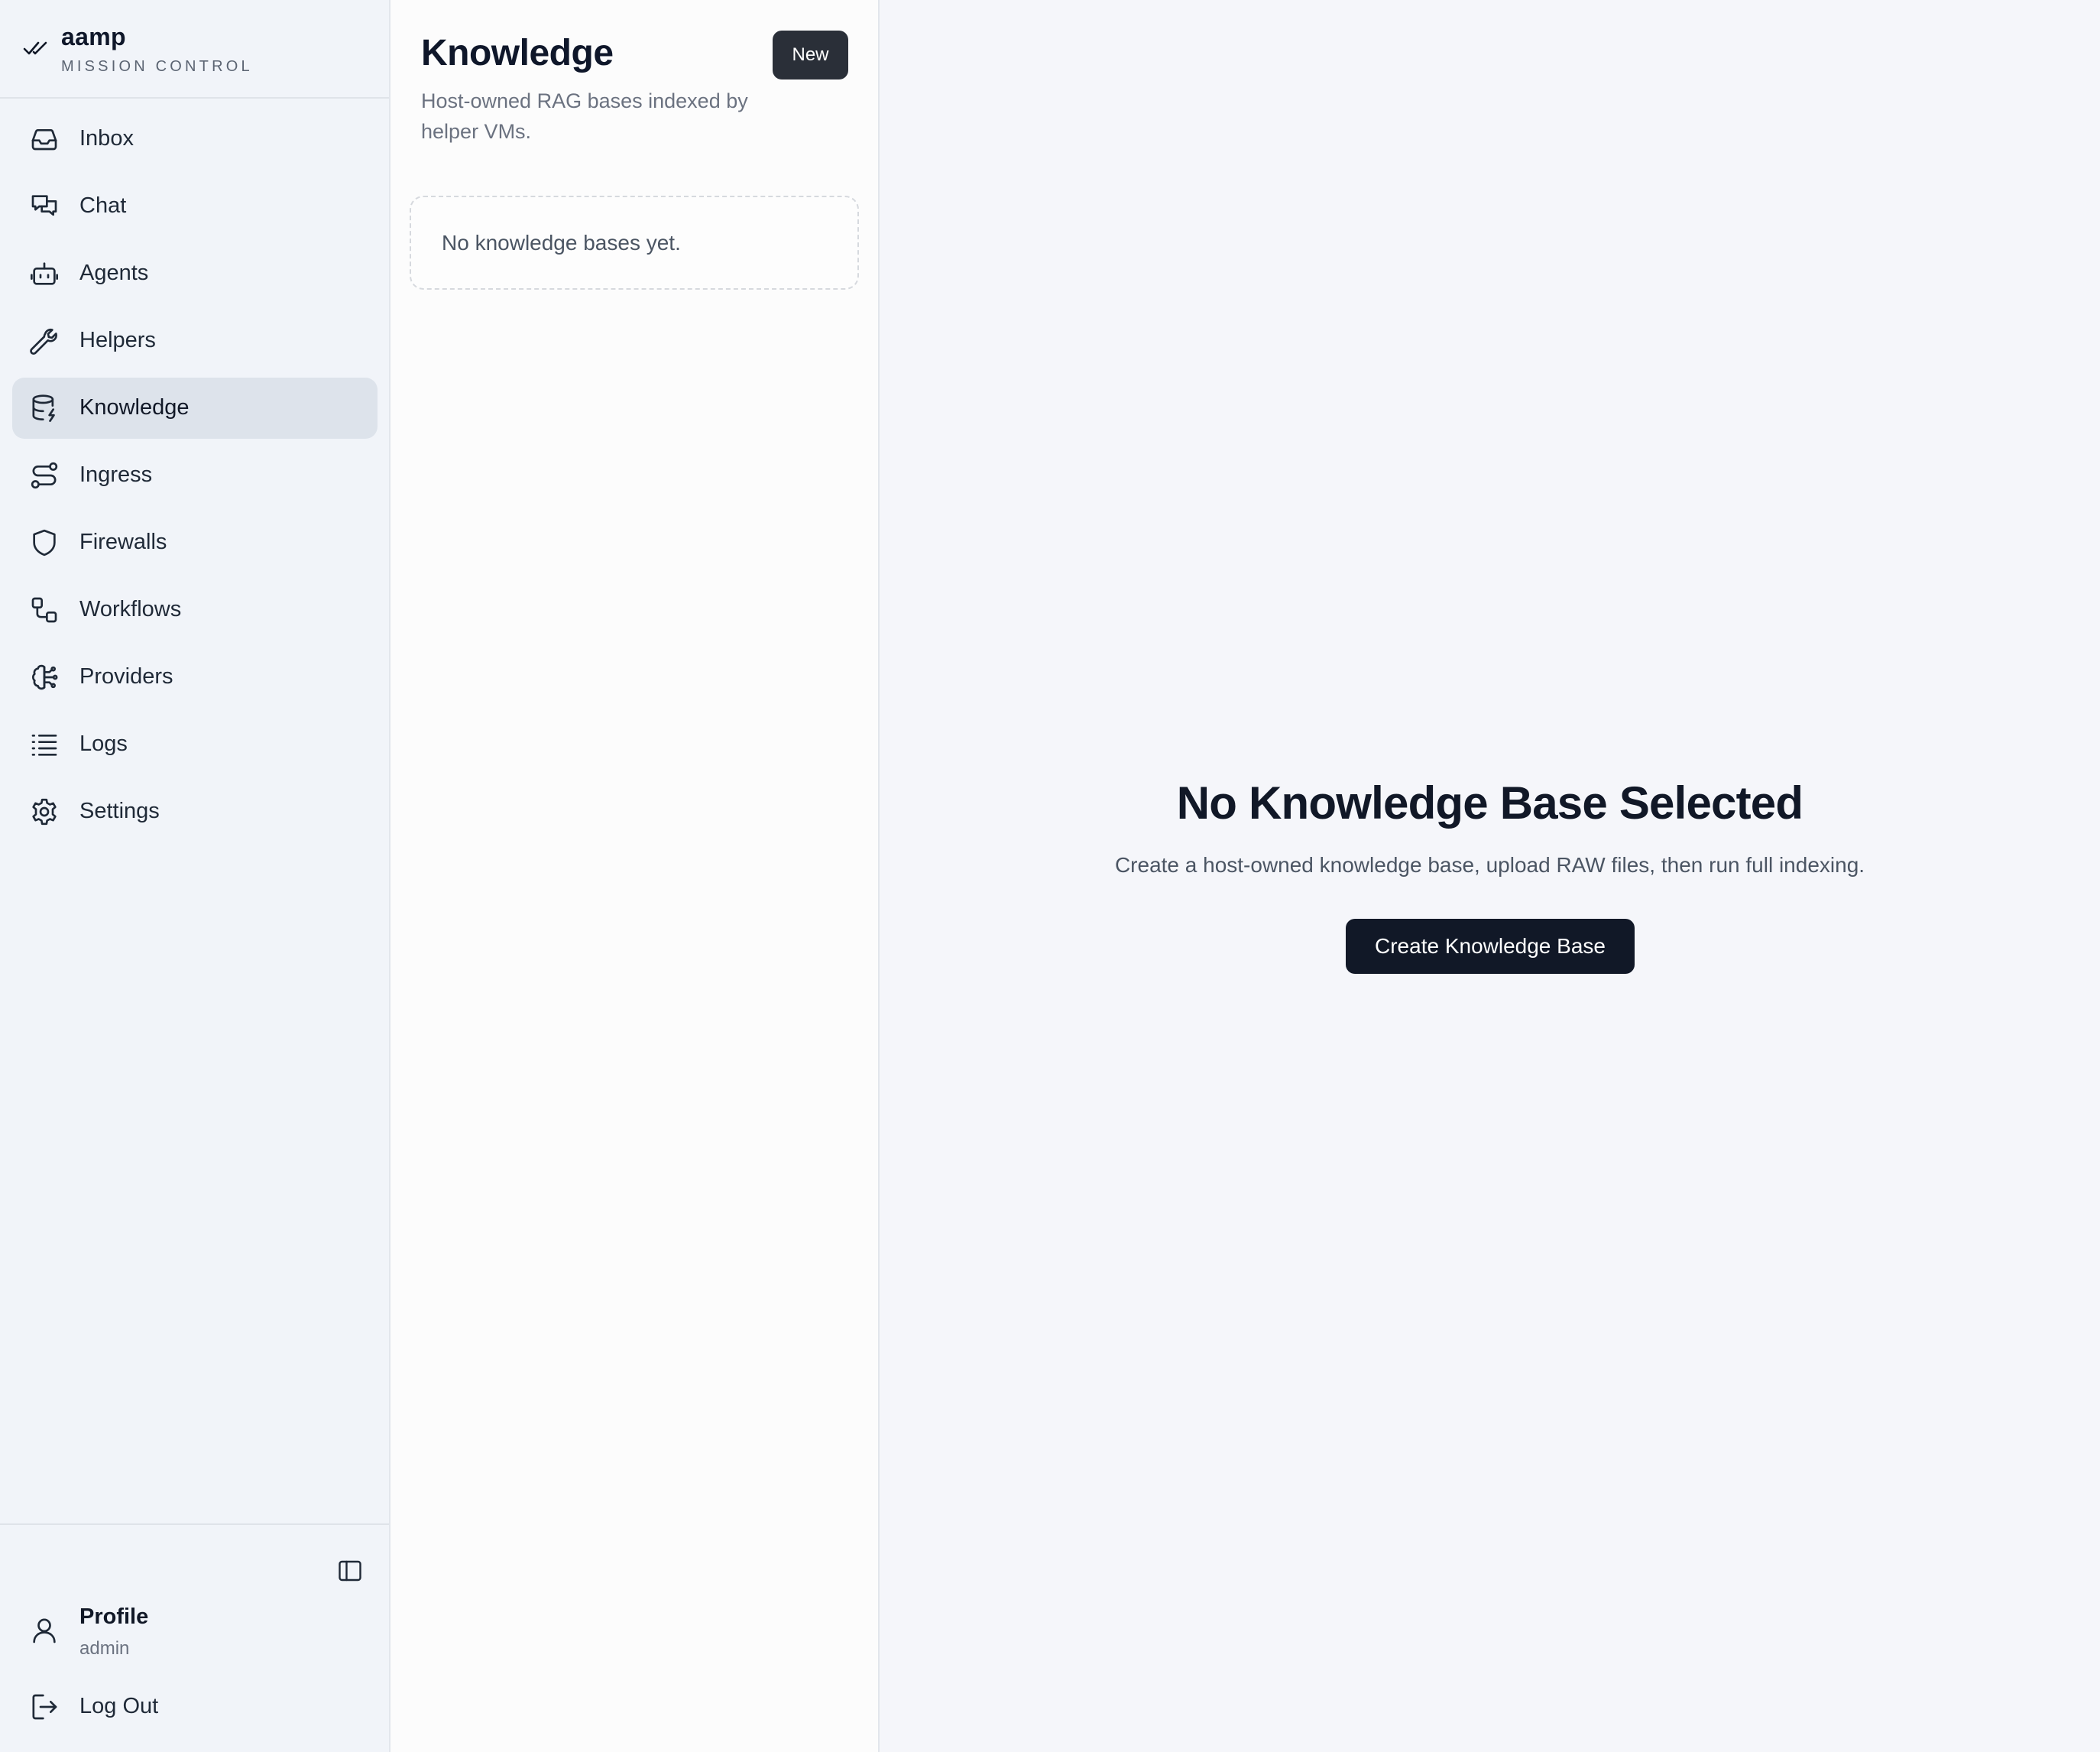 The width and height of the screenshot is (2100, 1752). What do you see at coordinates (195, 744) in the screenshot?
I see `sidebar-item-logs: Logs` at bounding box center [195, 744].